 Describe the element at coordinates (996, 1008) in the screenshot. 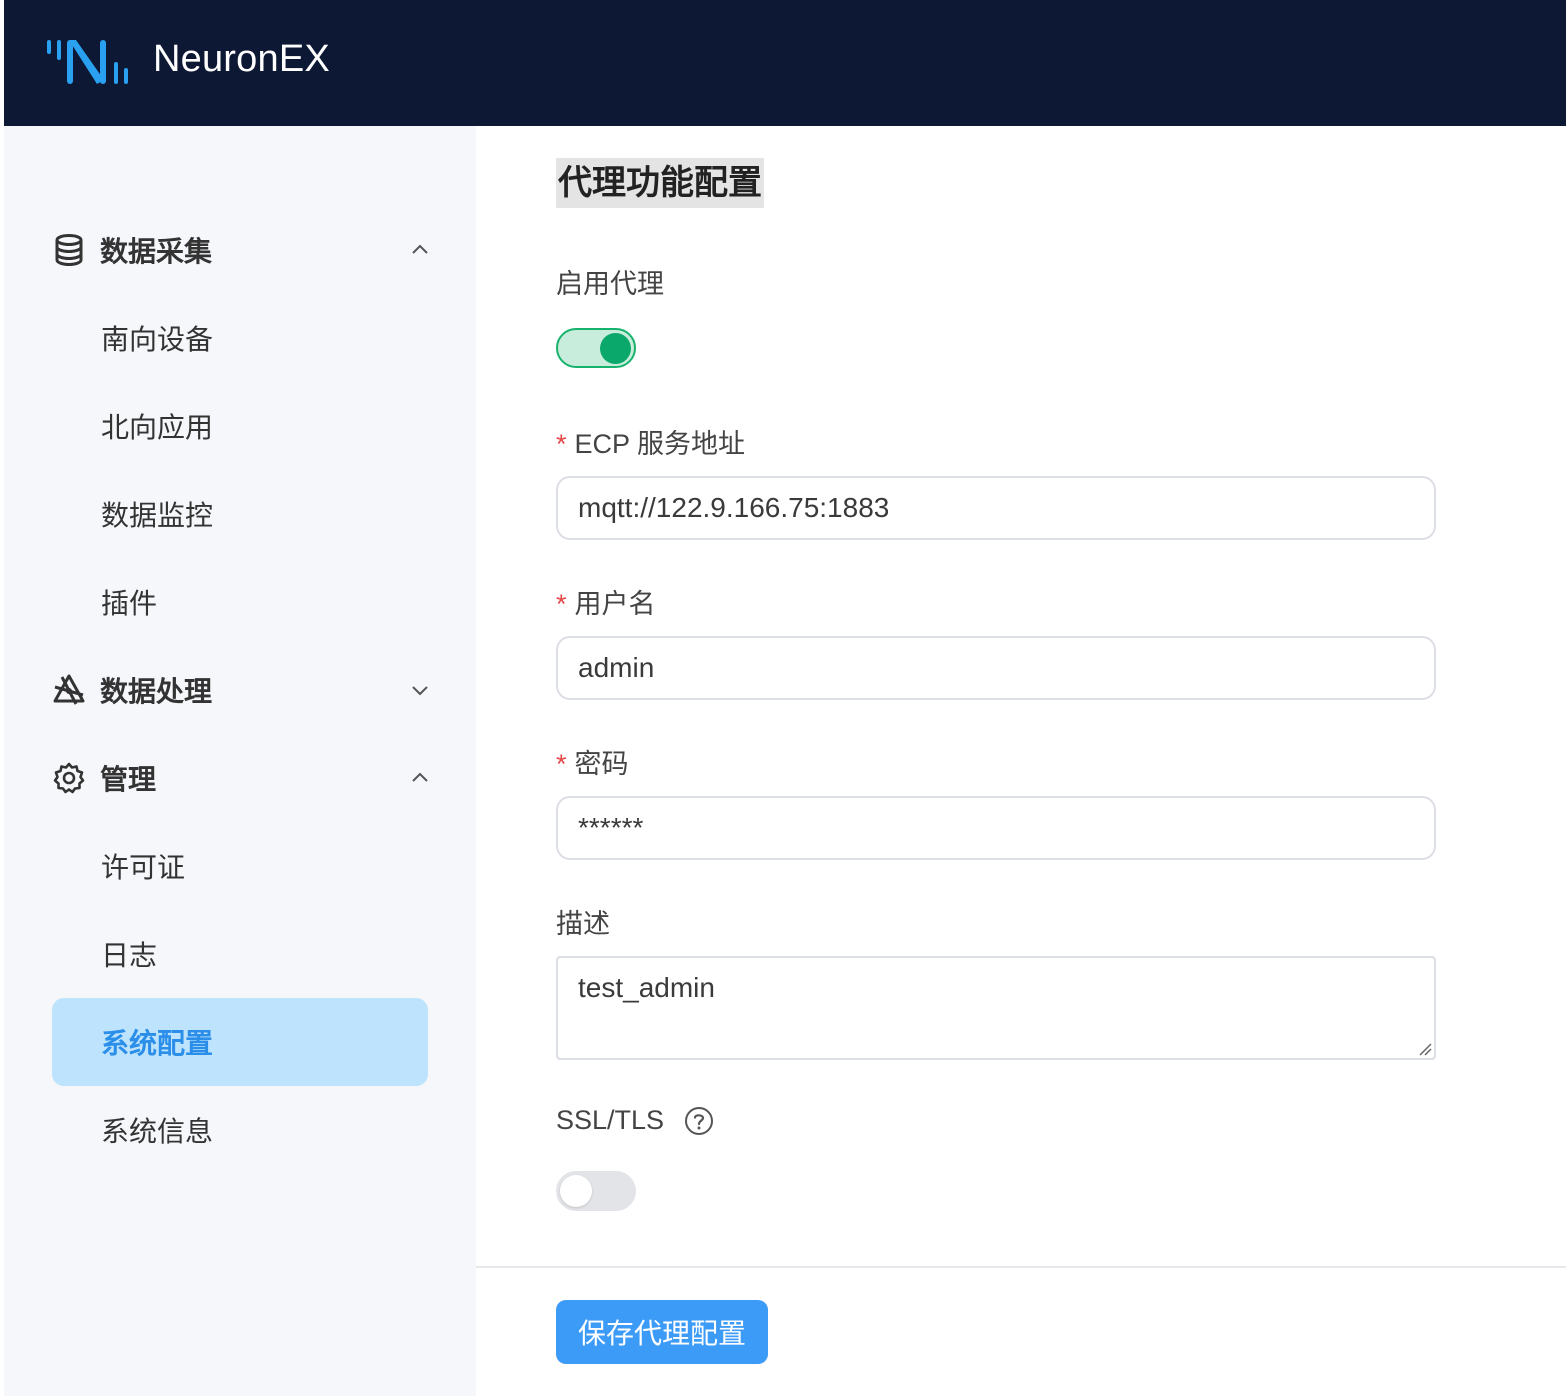

I see `description-textarea: test_admin` at that location.